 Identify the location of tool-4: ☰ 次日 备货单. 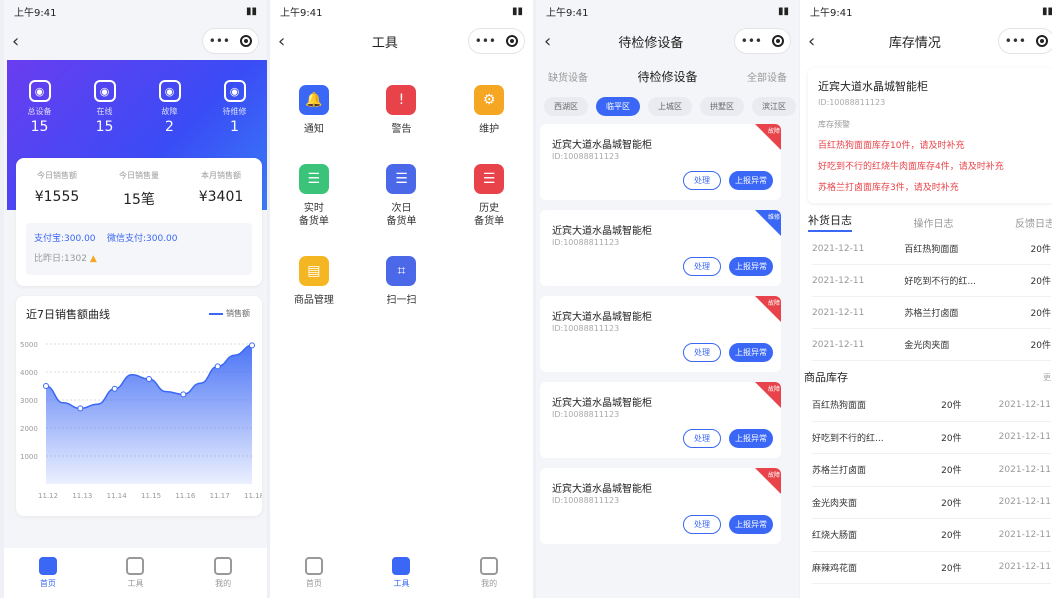
(402, 196).